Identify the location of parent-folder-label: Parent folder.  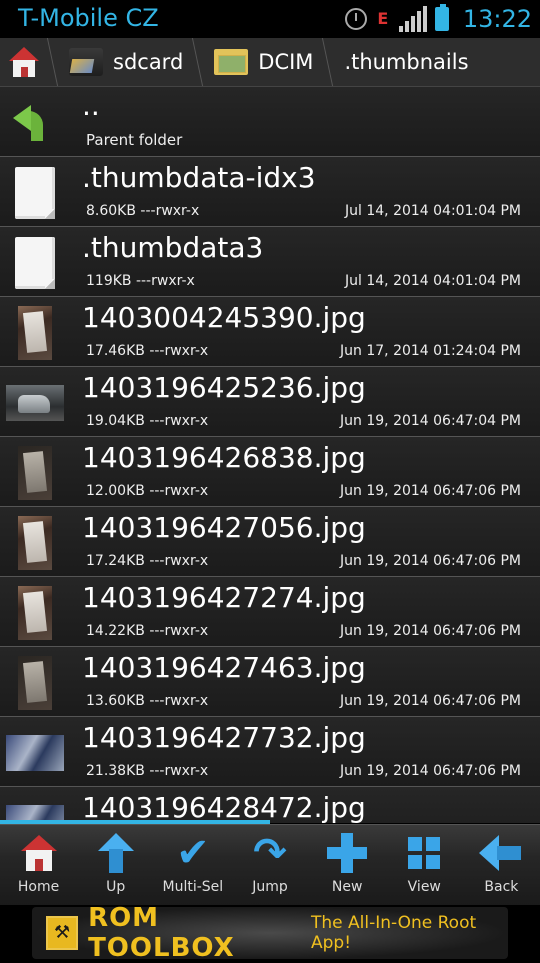
(134, 140).